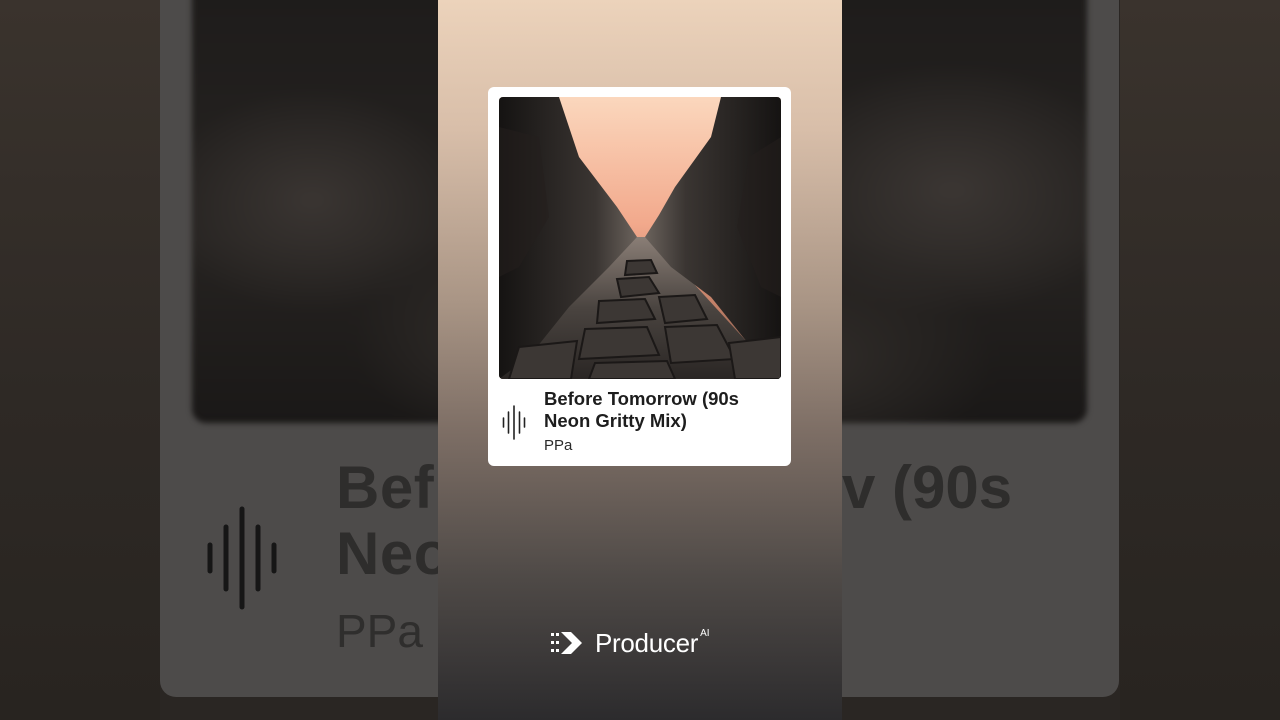  I want to click on brand-superscript: AI, so click(705, 633).